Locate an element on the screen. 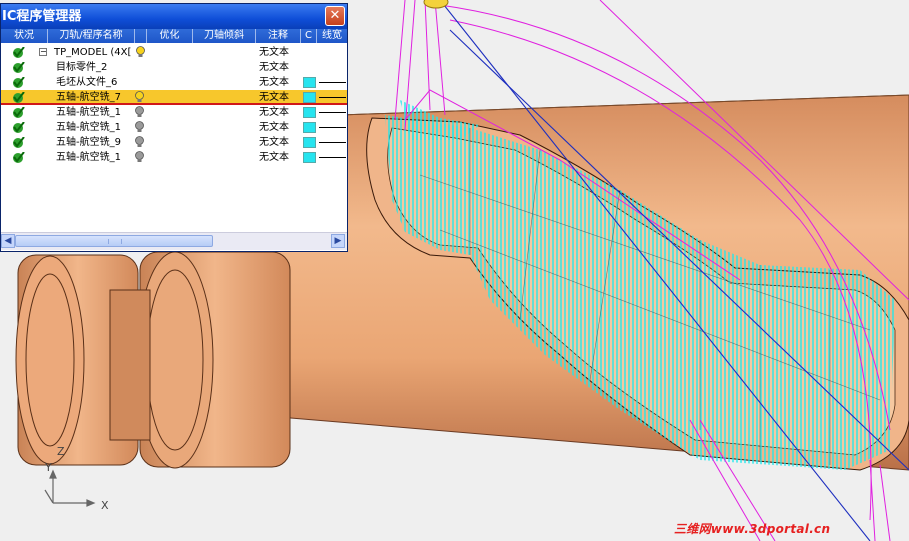 The image size is (909, 541). program-name: 毛坯从文件_6 is located at coordinates (86, 82).